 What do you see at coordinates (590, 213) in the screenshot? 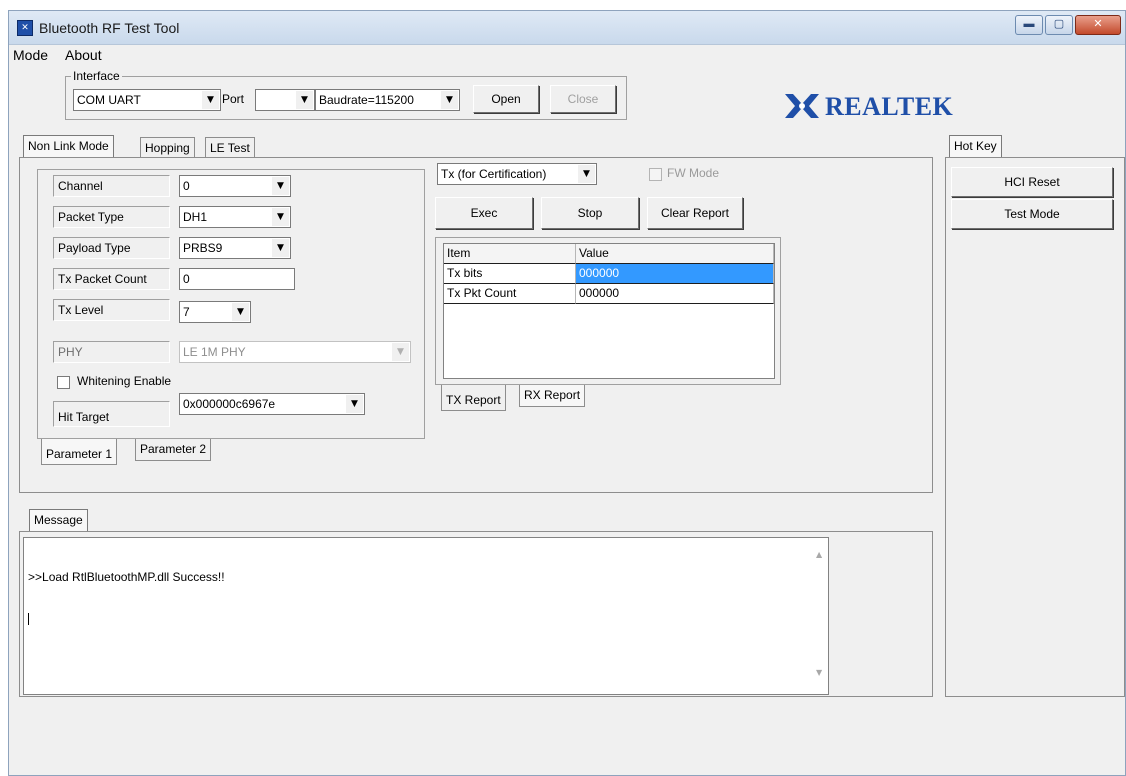
I see `stop-button: Stop` at bounding box center [590, 213].